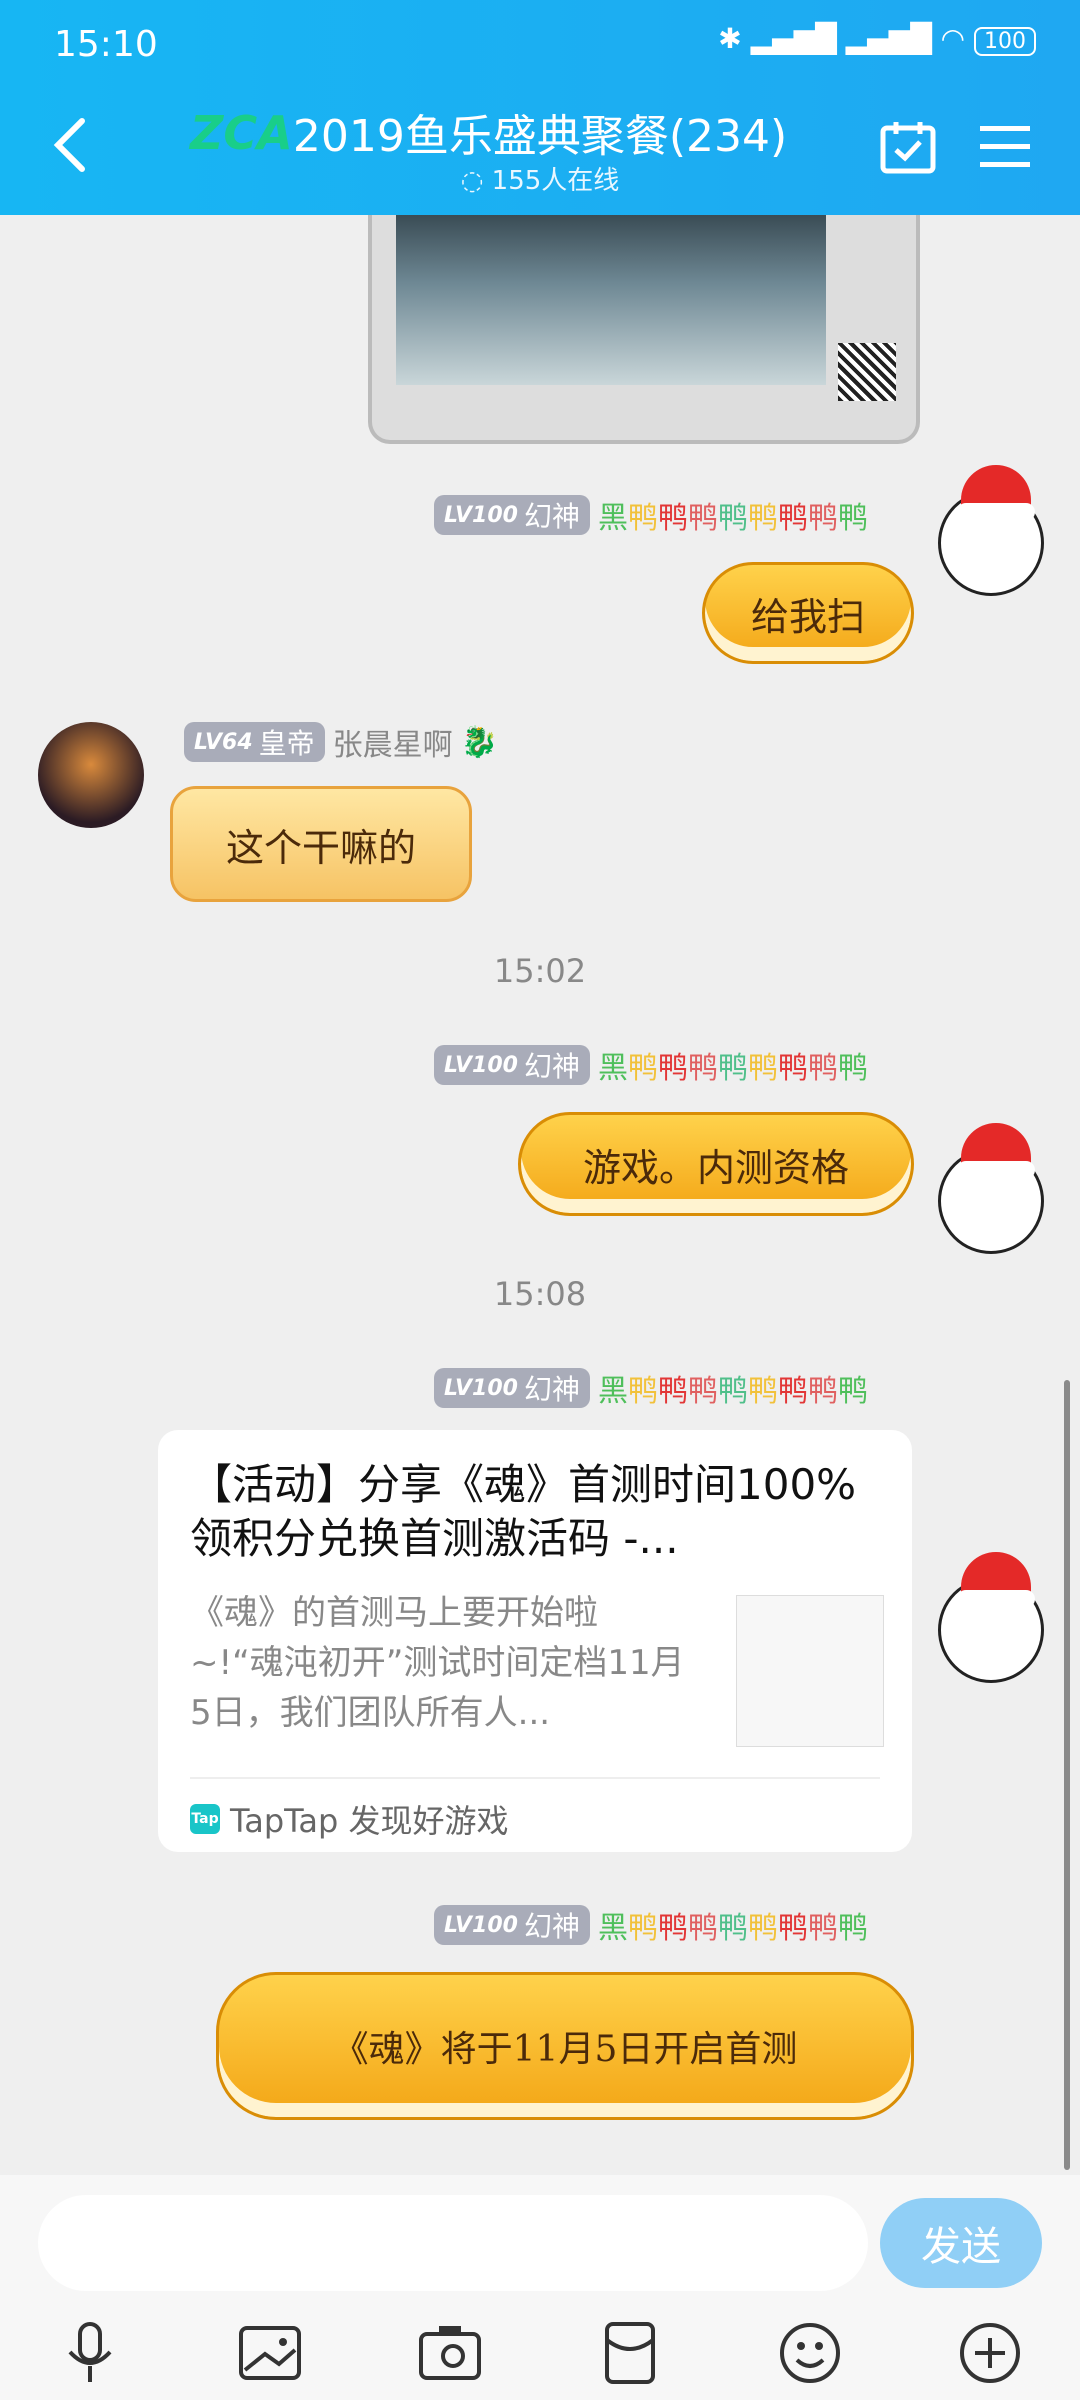 The height and width of the screenshot is (2400, 1080). I want to click on sender-row-2: LV64 皇帝 张晨星啊 🐉, so click(341, 742).